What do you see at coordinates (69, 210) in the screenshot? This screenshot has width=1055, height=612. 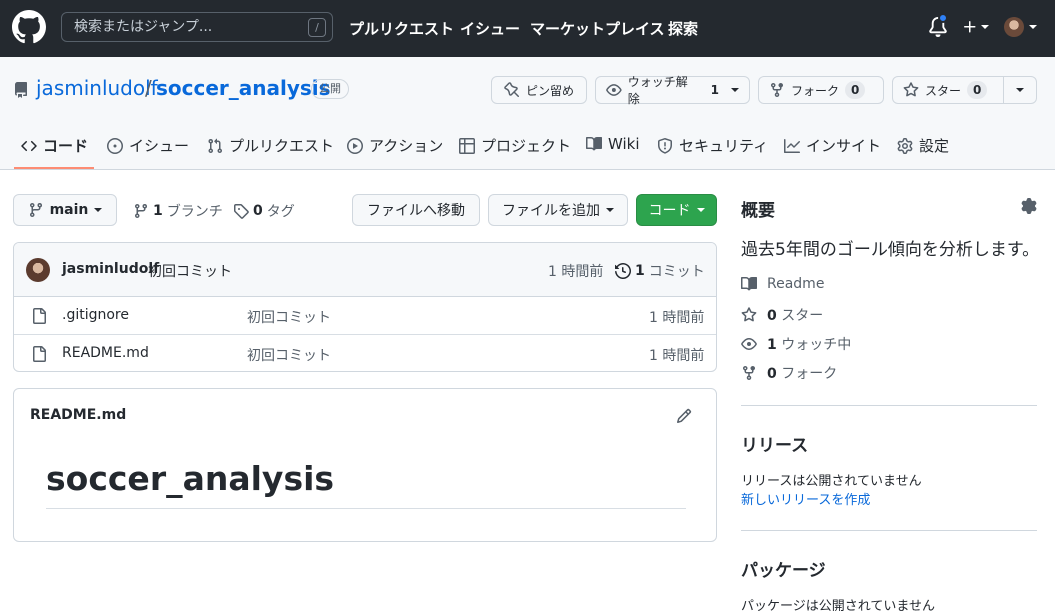 I see `branch-name: main` at bounding box center [69, 210].